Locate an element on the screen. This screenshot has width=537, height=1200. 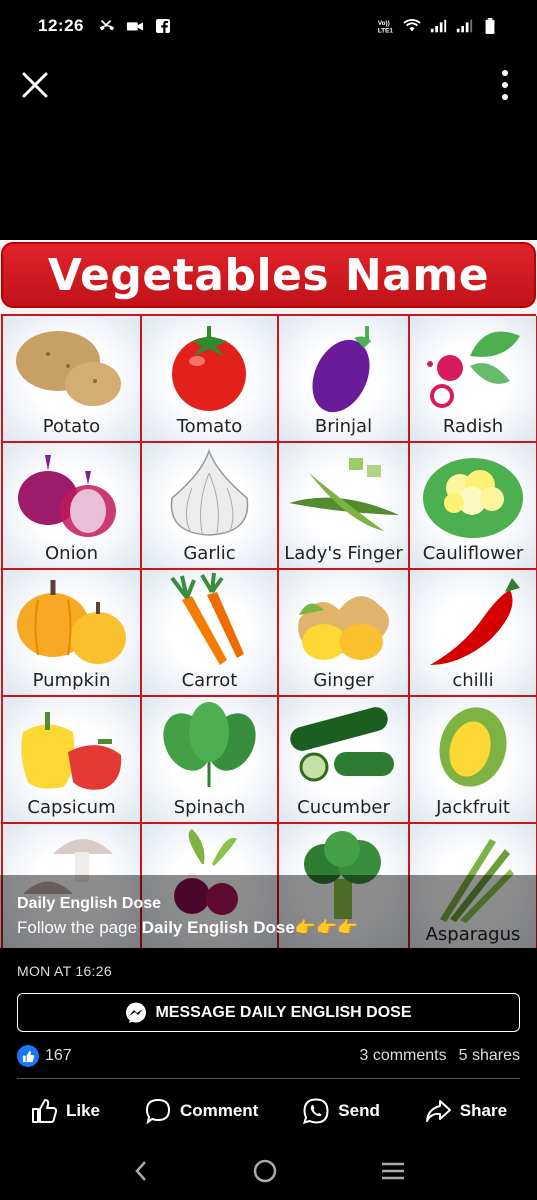
more-options-icon is located at coordinates (505, 85).